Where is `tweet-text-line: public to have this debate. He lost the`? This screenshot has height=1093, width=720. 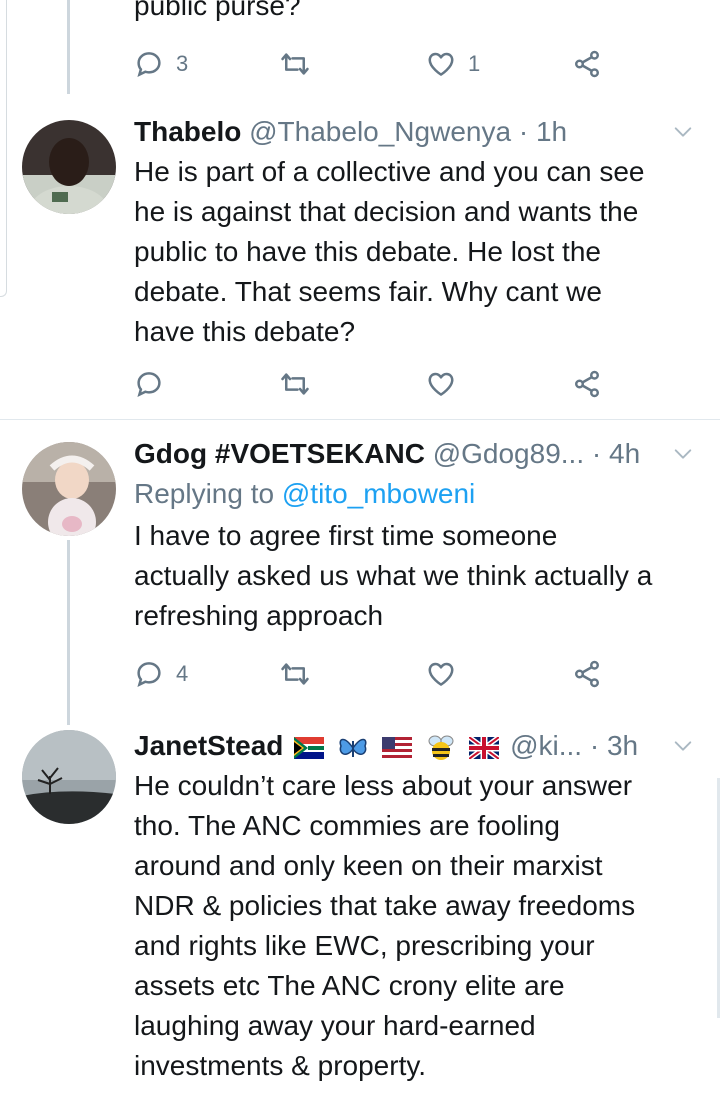
tweet-text-line: public to have this debate. He lost the is located at coordinates (367, 251).